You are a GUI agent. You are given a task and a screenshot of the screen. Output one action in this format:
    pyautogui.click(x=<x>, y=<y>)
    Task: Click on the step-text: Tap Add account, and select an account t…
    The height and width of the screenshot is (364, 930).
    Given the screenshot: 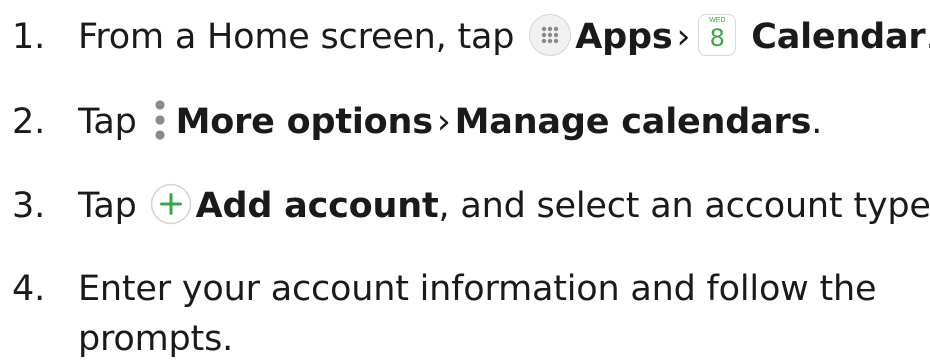 What is the action you would take?
    pyautogui.click(x=504, y=206)
    